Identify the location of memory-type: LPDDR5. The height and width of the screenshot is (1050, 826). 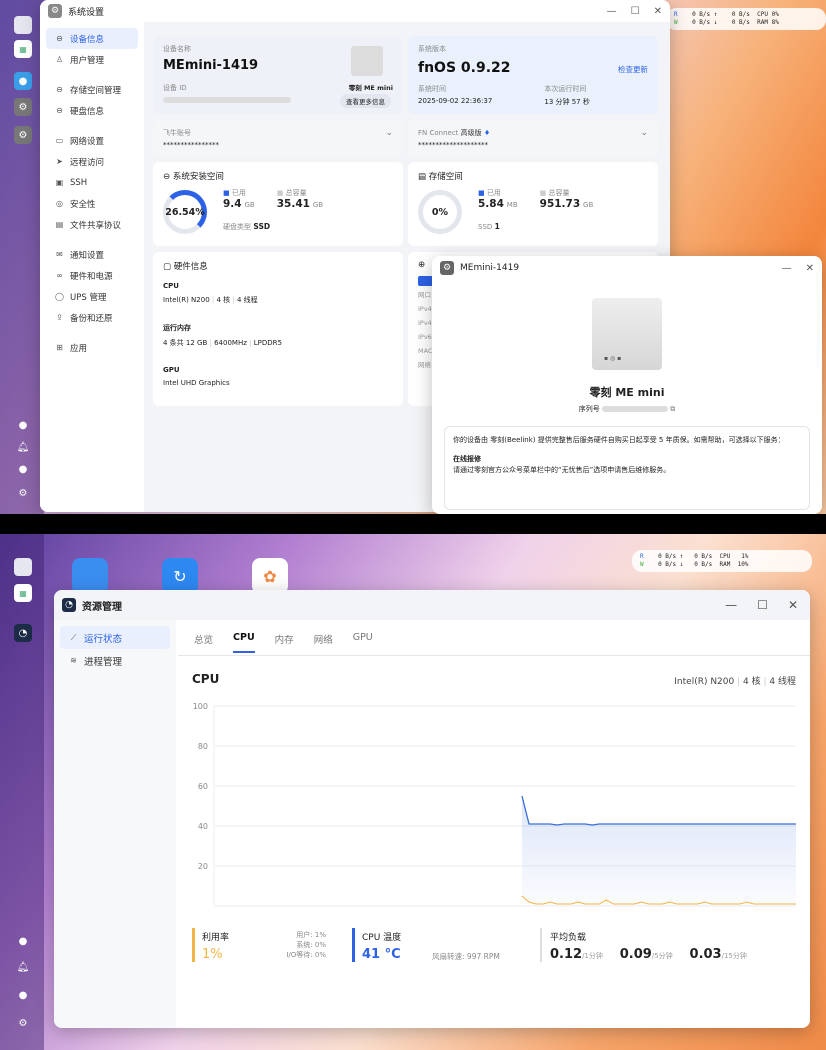
(267, 343).